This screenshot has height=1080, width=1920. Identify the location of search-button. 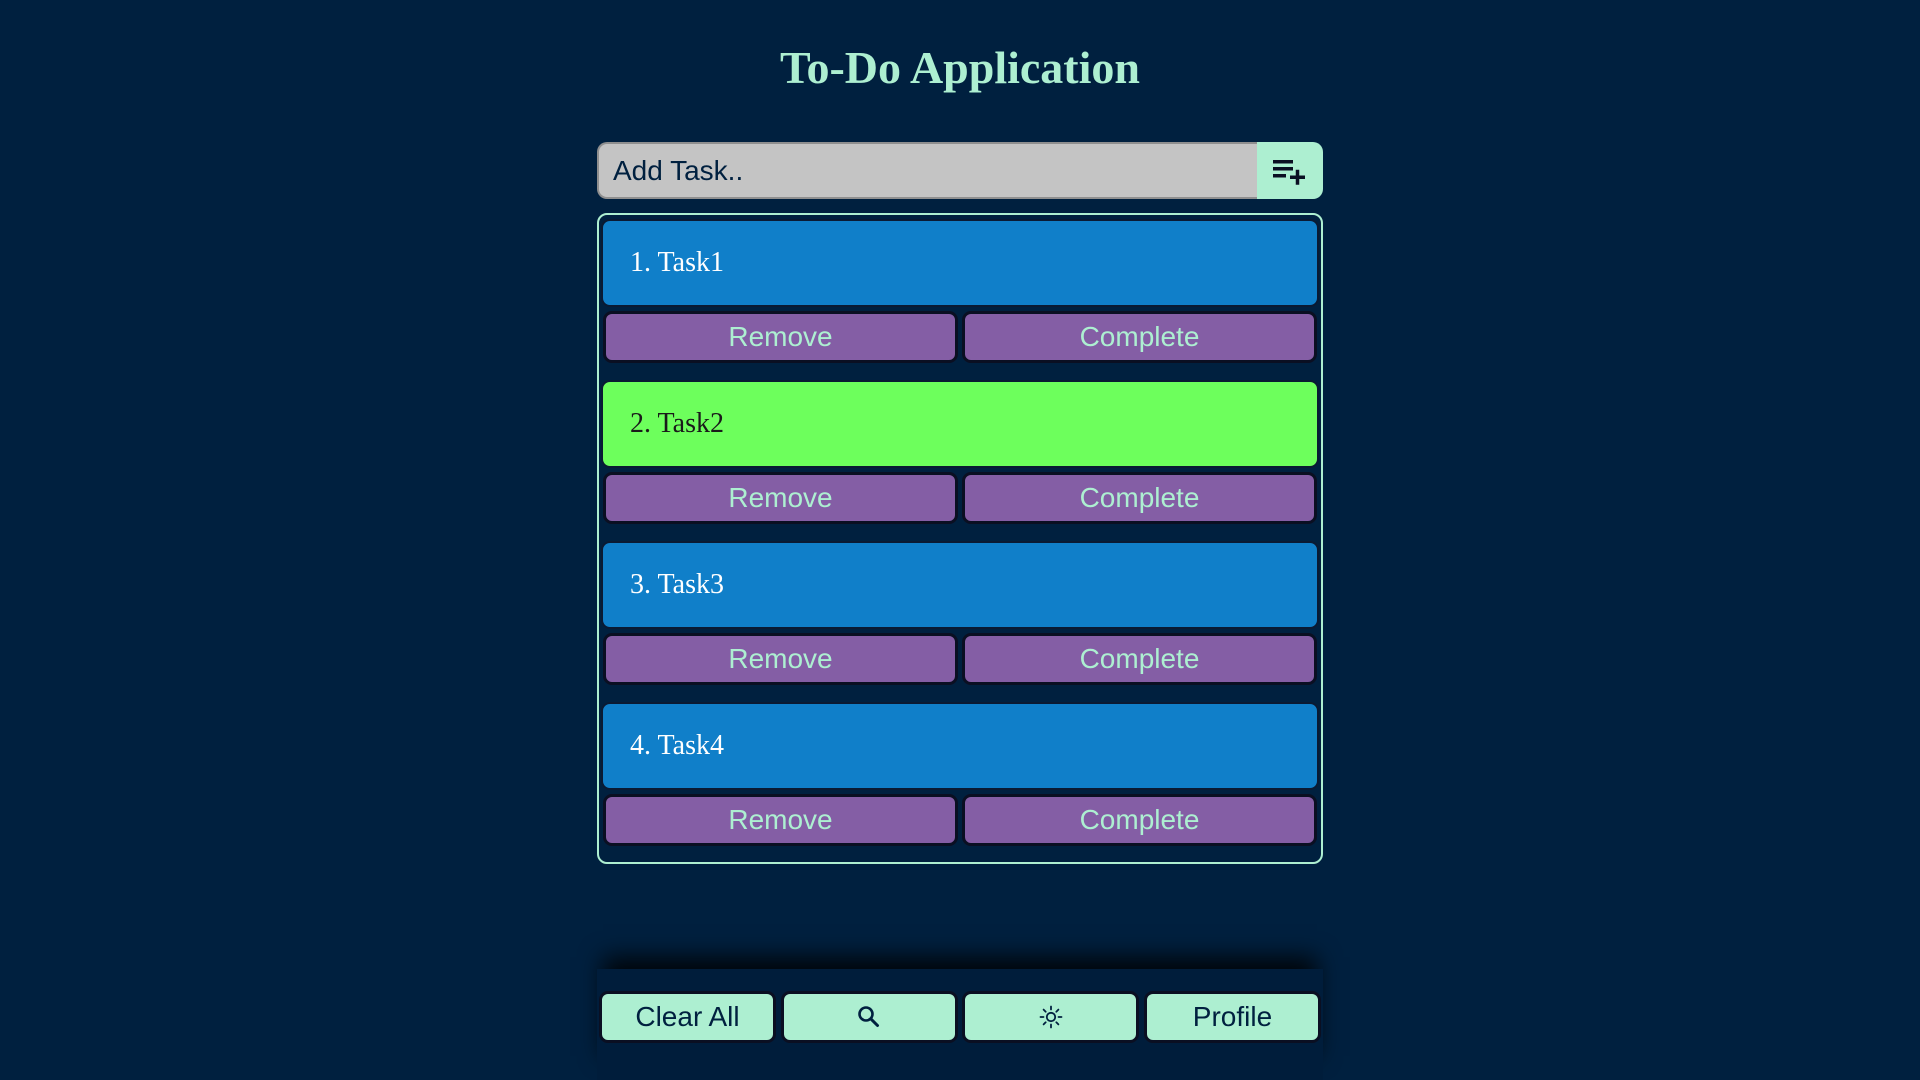
(869, 1017).